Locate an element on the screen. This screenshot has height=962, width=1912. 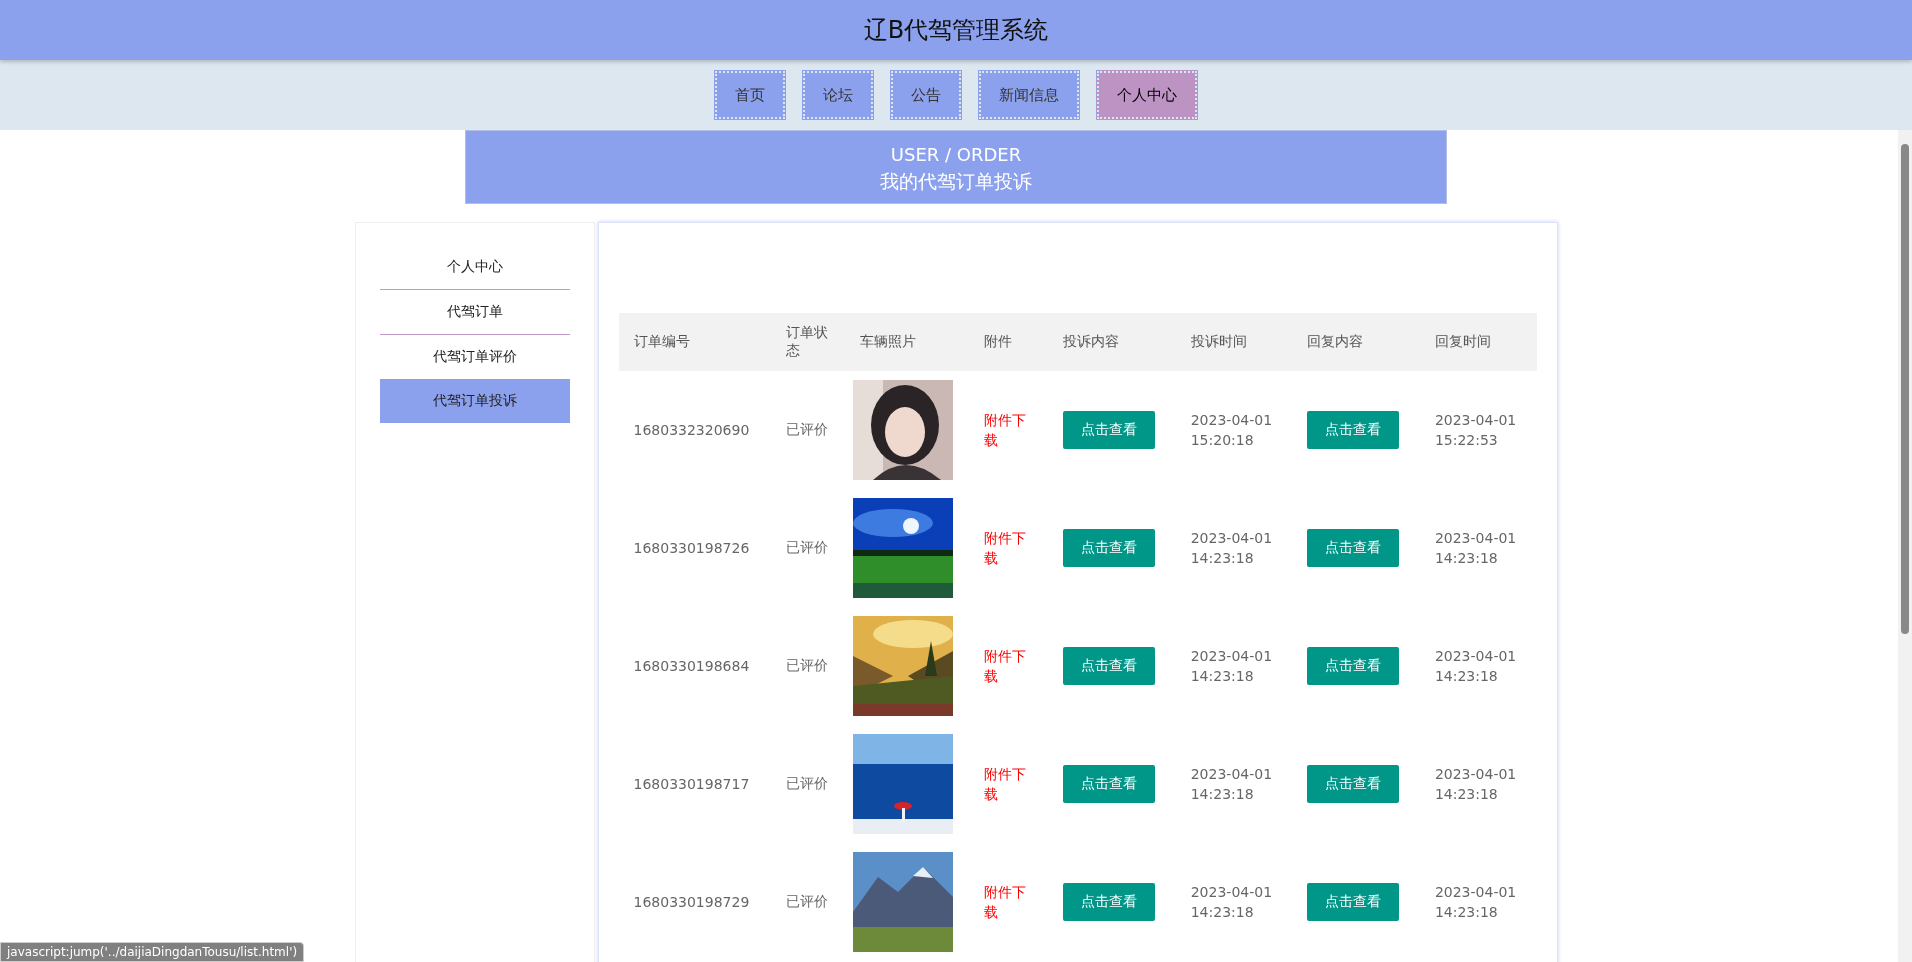
table-cell: 1680332320690 is located at coordinates (691, 430).